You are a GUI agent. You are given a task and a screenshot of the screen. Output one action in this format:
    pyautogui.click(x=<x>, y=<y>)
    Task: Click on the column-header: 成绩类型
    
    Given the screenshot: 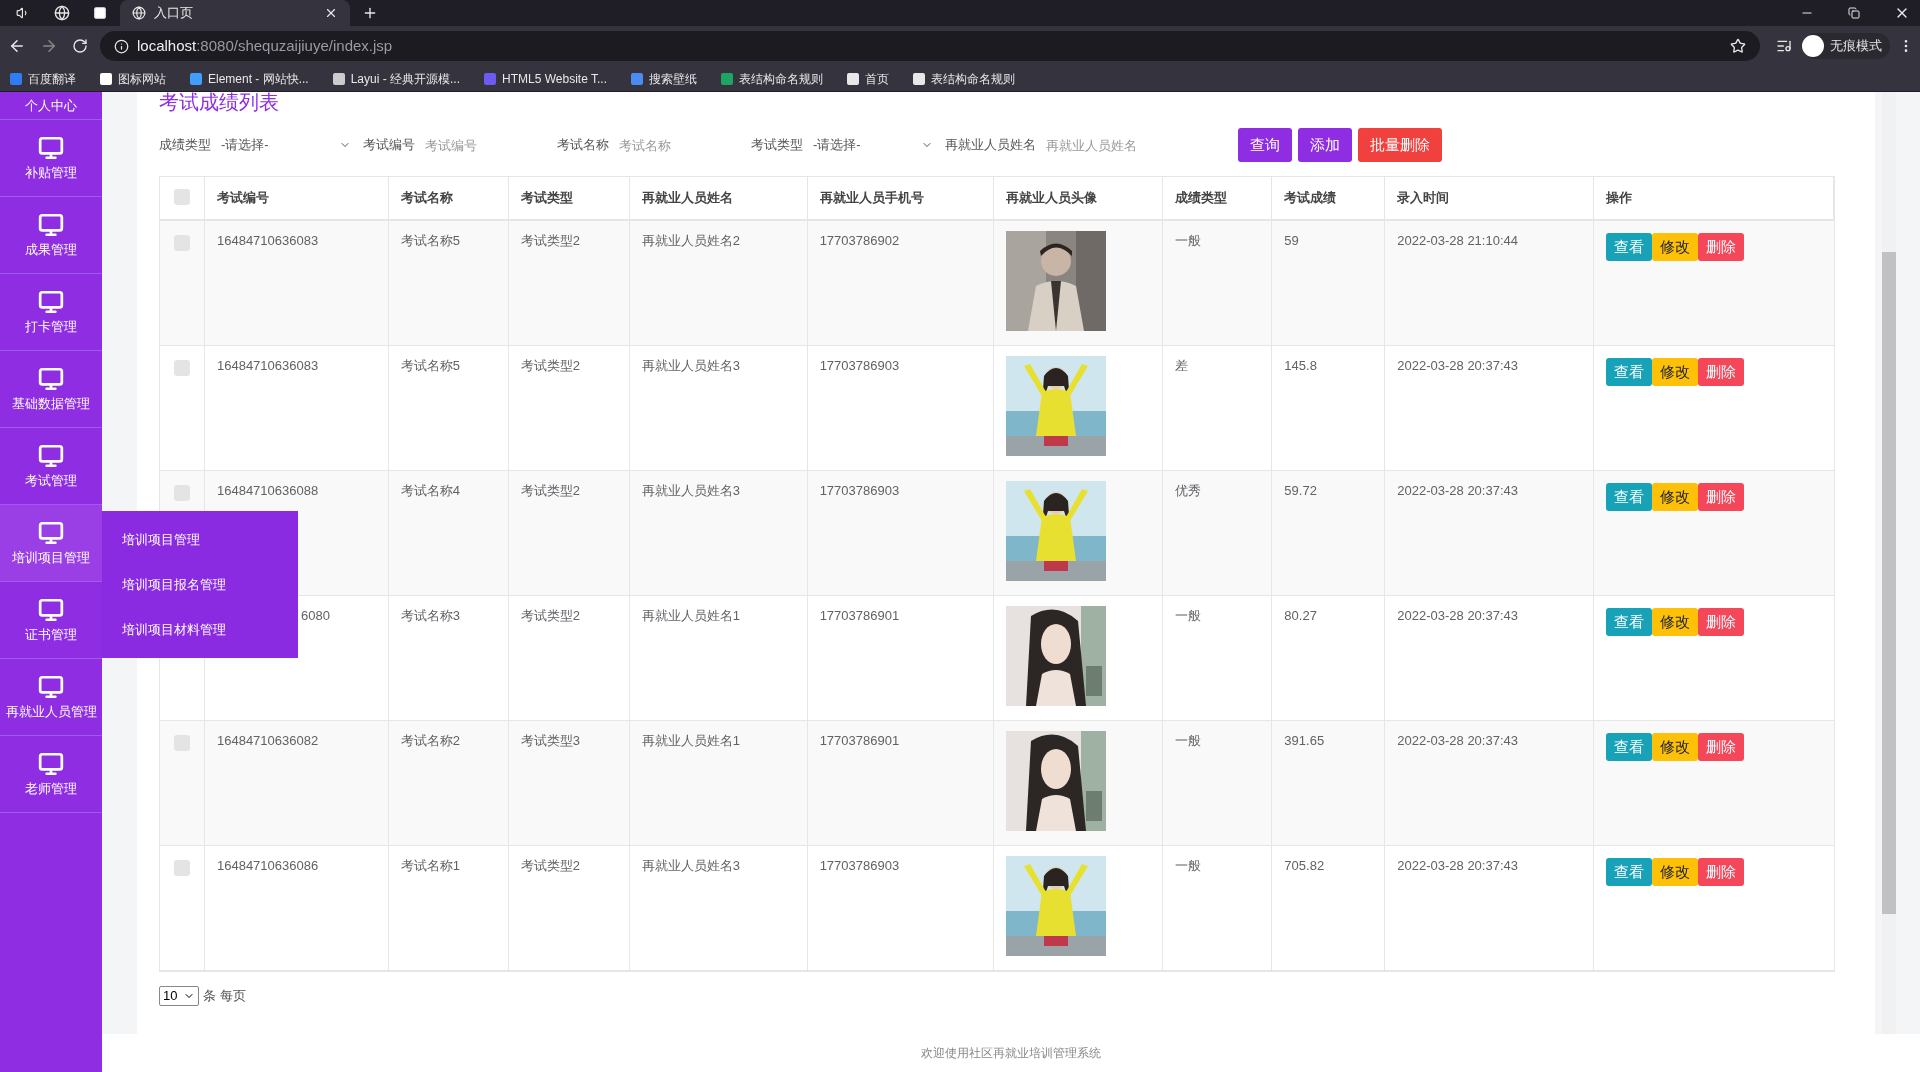 What is the action you would take?
    pyautogui.click(x=1201, y=198)
    